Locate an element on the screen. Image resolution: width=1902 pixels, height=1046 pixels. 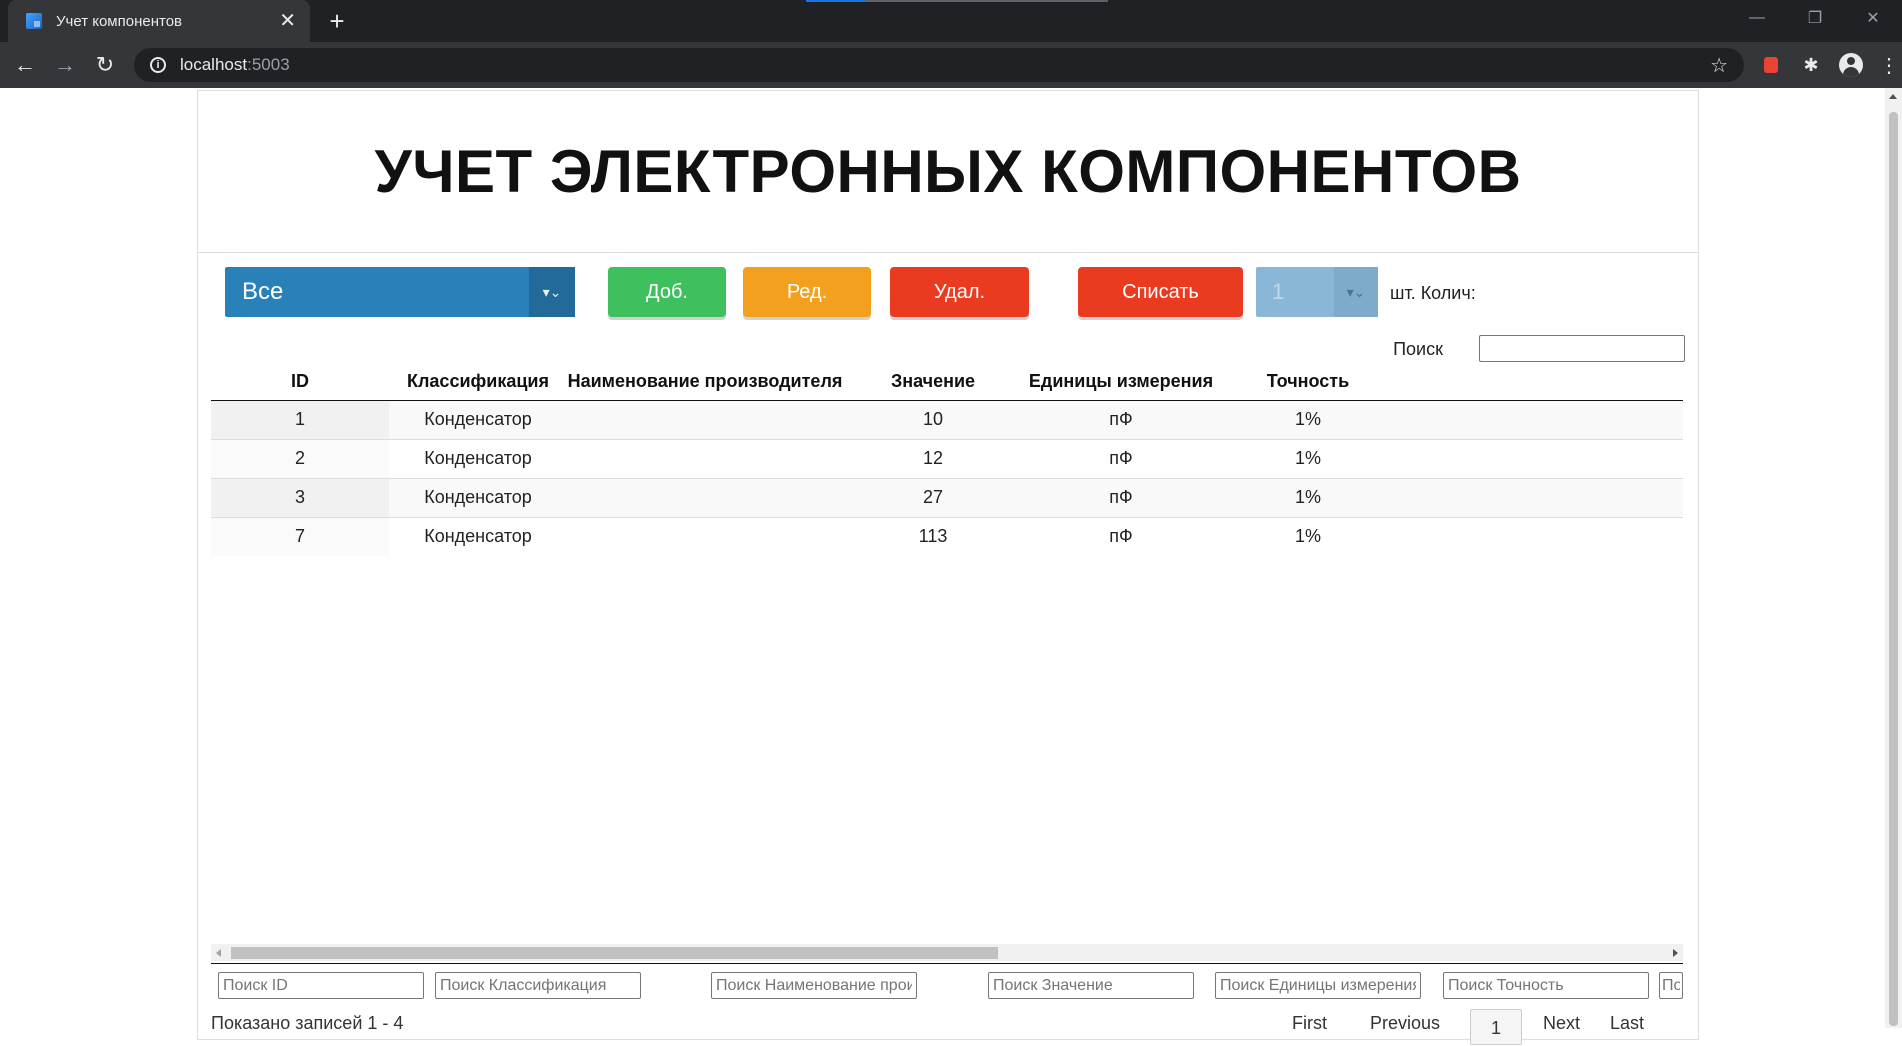
table-row: 2 Конденсатор 12 пФ 1% is located at coordinates (947, 458).